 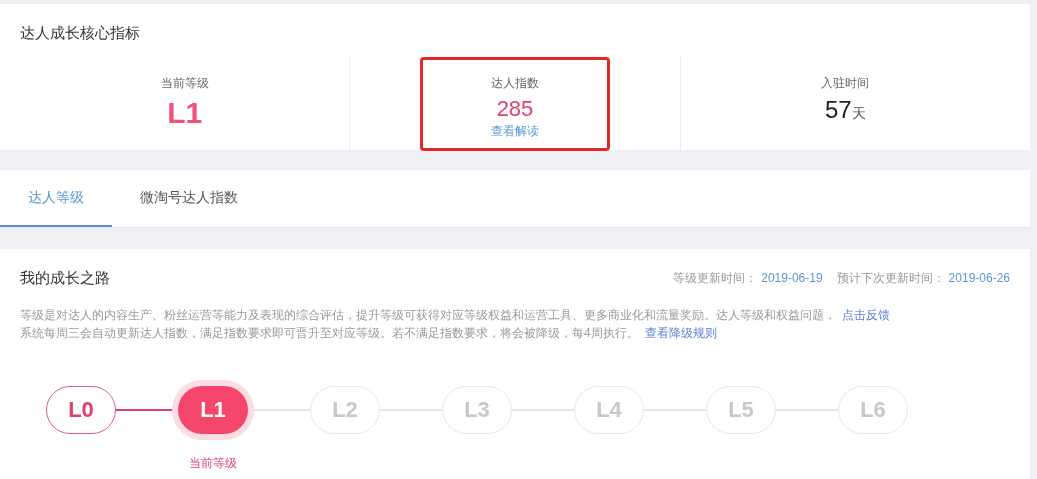 What do you see at coordinates (189, 198) in the screenshot?
I see `tab: 微淘号达人指数` at bounding box center [189, 198].